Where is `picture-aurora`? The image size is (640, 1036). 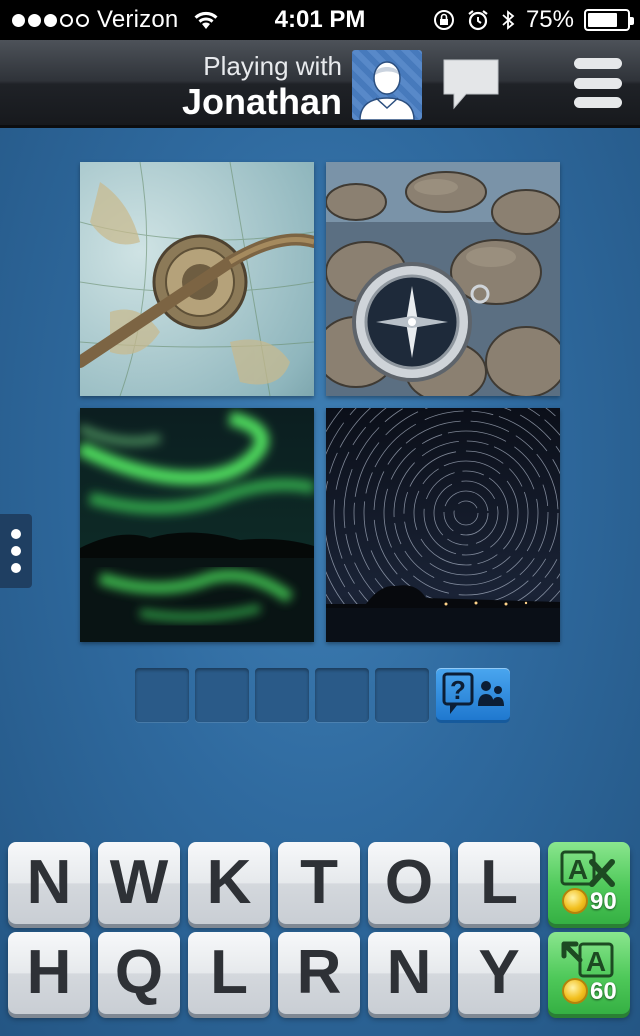
picture-aurora is located at coordinates (197, 525).